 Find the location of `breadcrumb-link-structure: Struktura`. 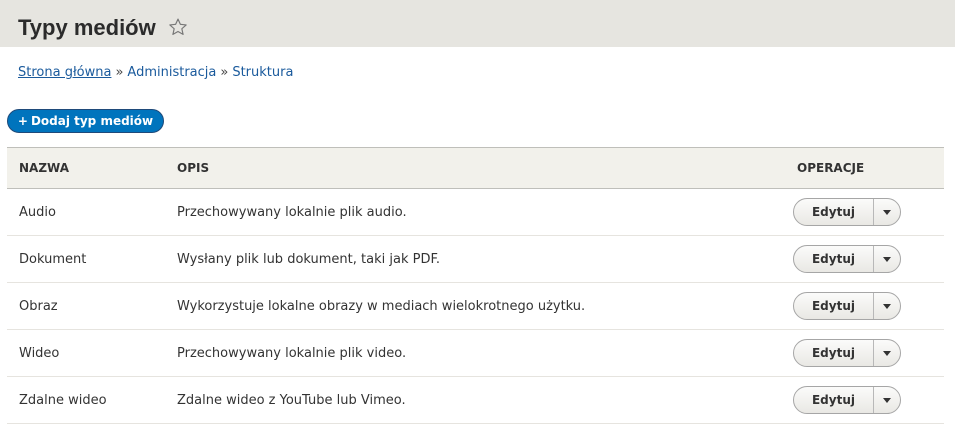

breadcrumb-link-structure: Struktura is located at coordinates (262, 72).